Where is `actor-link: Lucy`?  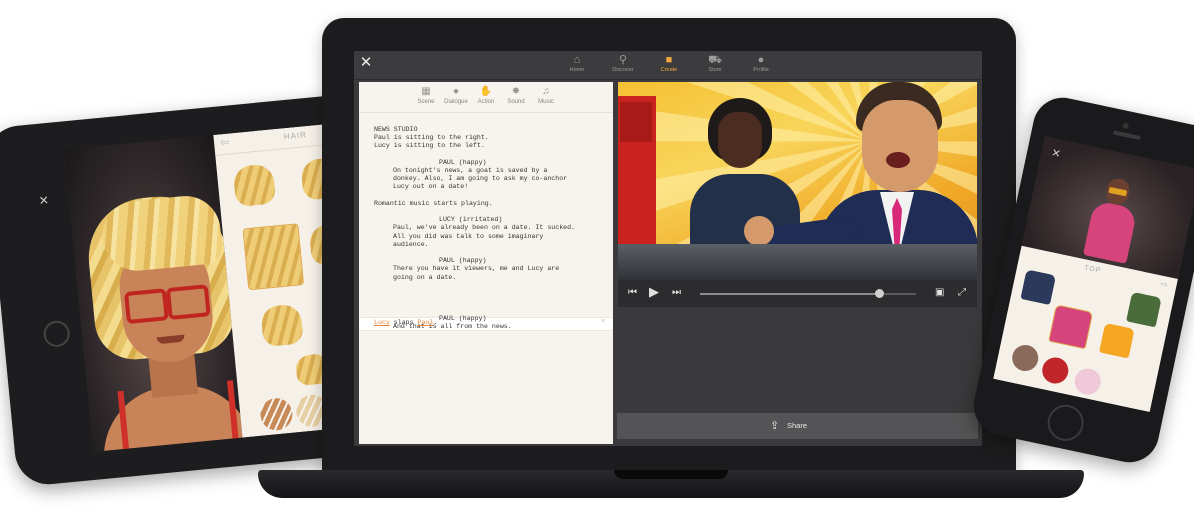 actor-link: Lucy is located at coordinates (382, 322).